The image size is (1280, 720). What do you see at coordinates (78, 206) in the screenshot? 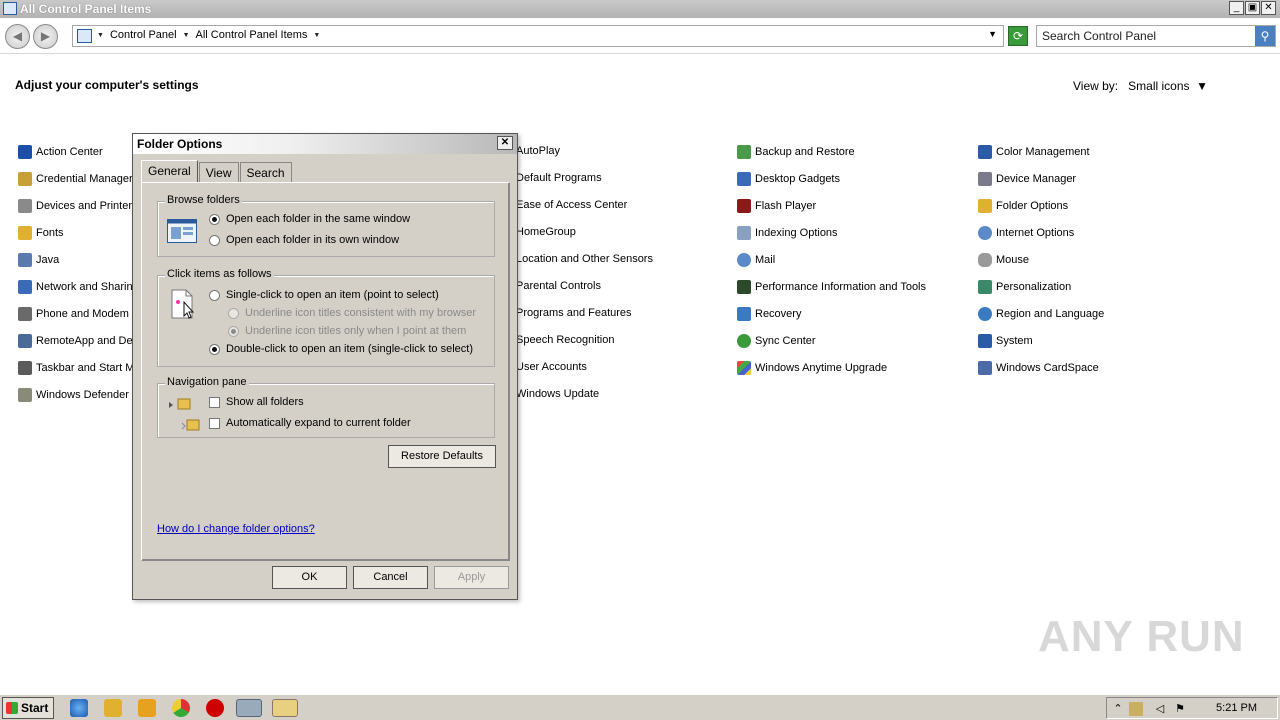
I see `item-devices-printers: Devices and Printers` at bounding box center [78, 206].